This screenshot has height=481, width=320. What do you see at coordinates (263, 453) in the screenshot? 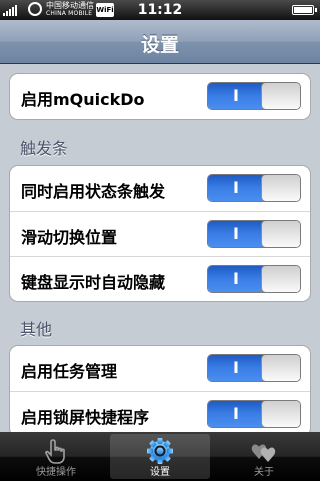
I see `hearts-icon` at bounding box center [263, 453].